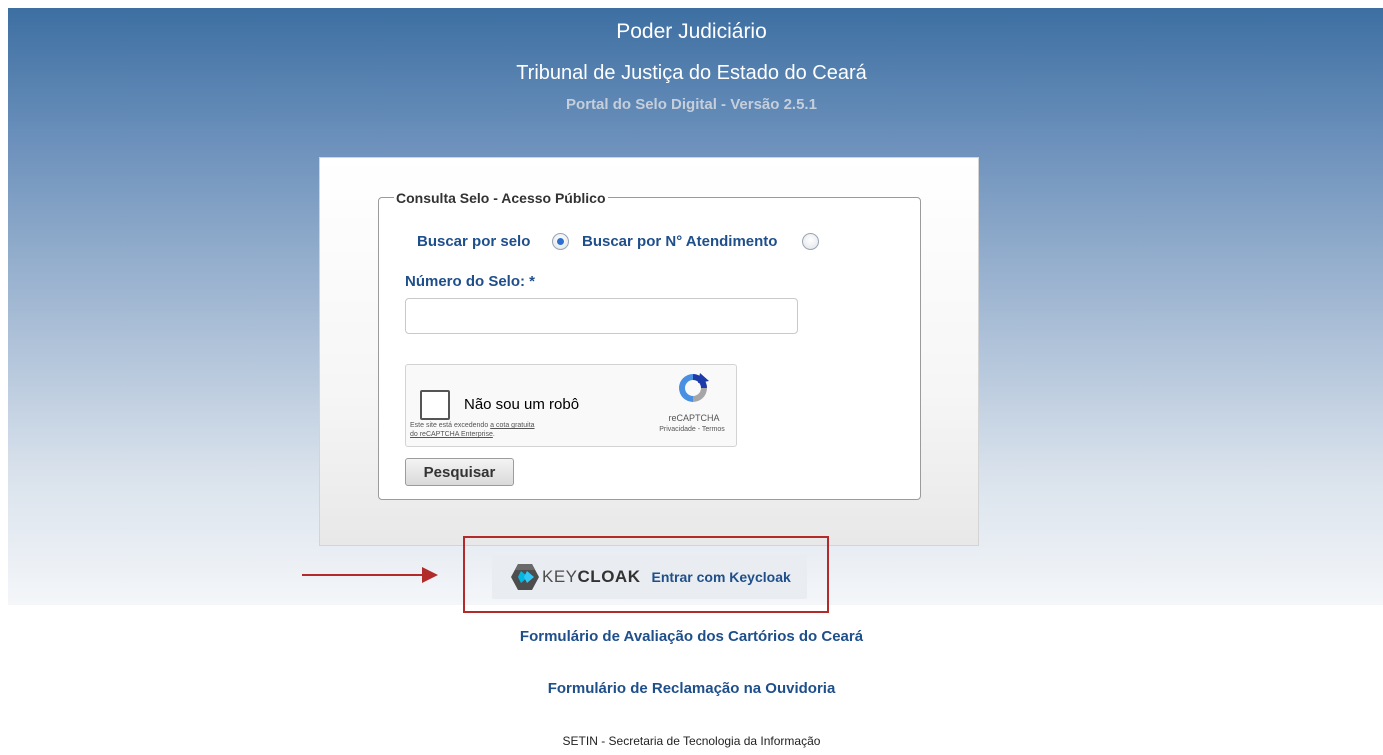  I want to click on keycloak-brand: KEYCLOAK, so click(591, 577).